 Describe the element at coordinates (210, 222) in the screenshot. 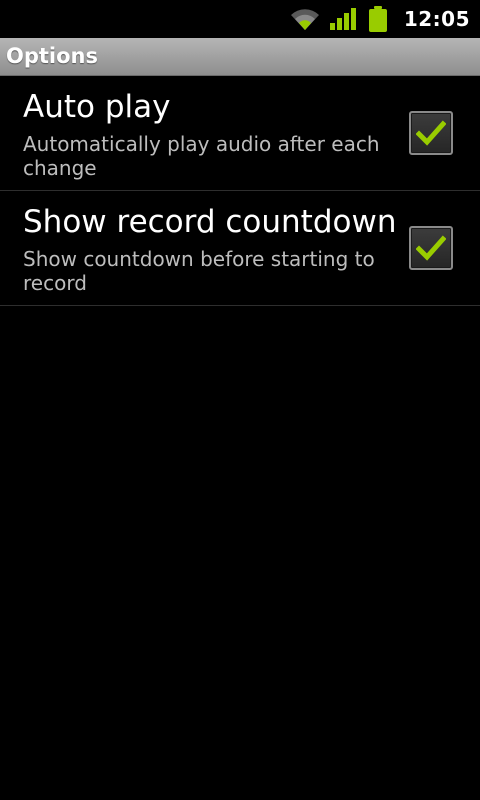

I see `pref-title: Show record countdown` at that location.